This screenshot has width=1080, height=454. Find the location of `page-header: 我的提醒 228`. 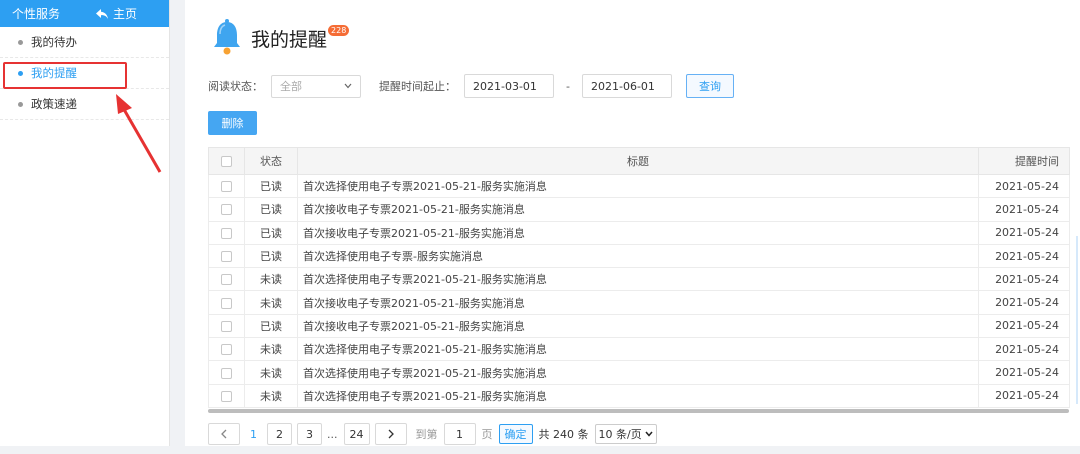

page-header: 我的提醒 228 is located at coordinates (280, 38).